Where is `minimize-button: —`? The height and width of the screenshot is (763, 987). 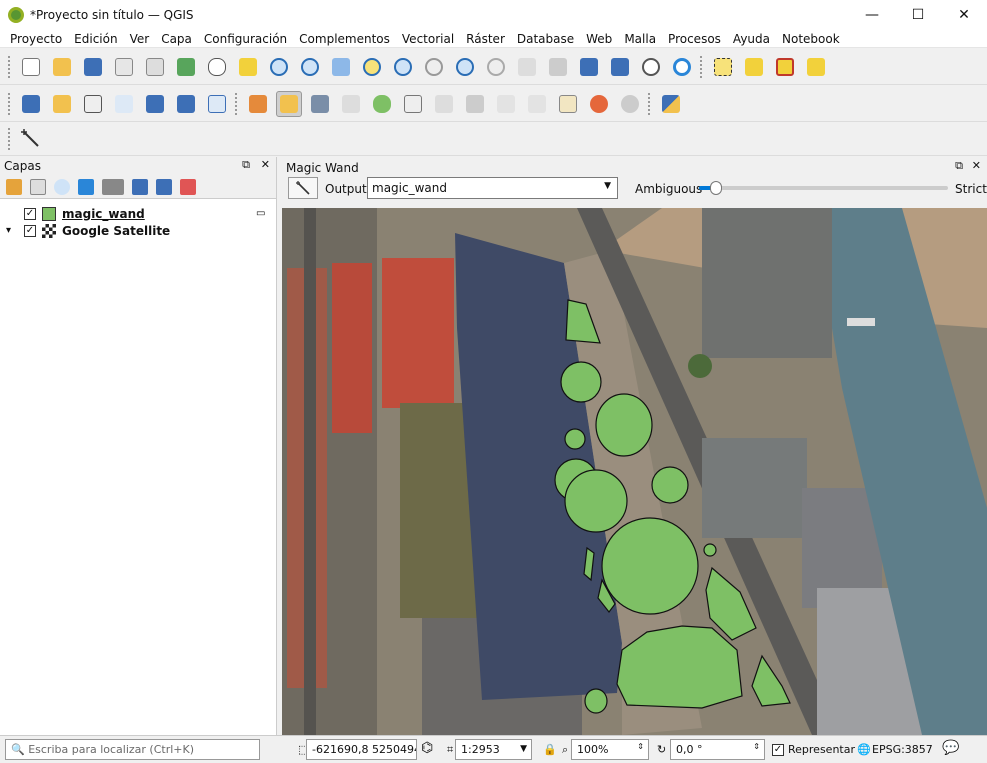
minimize-button: — is located at coordinates (872, 15).